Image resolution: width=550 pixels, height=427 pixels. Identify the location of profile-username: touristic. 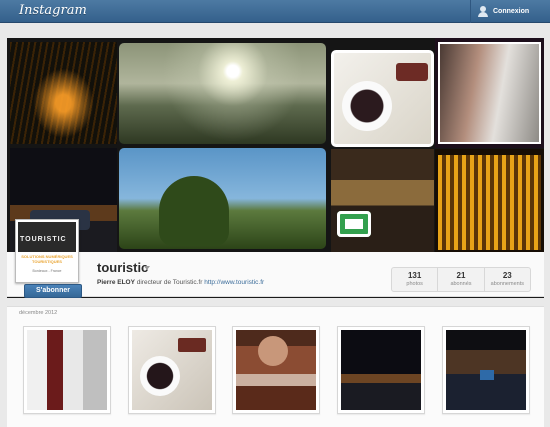
(123, 267).